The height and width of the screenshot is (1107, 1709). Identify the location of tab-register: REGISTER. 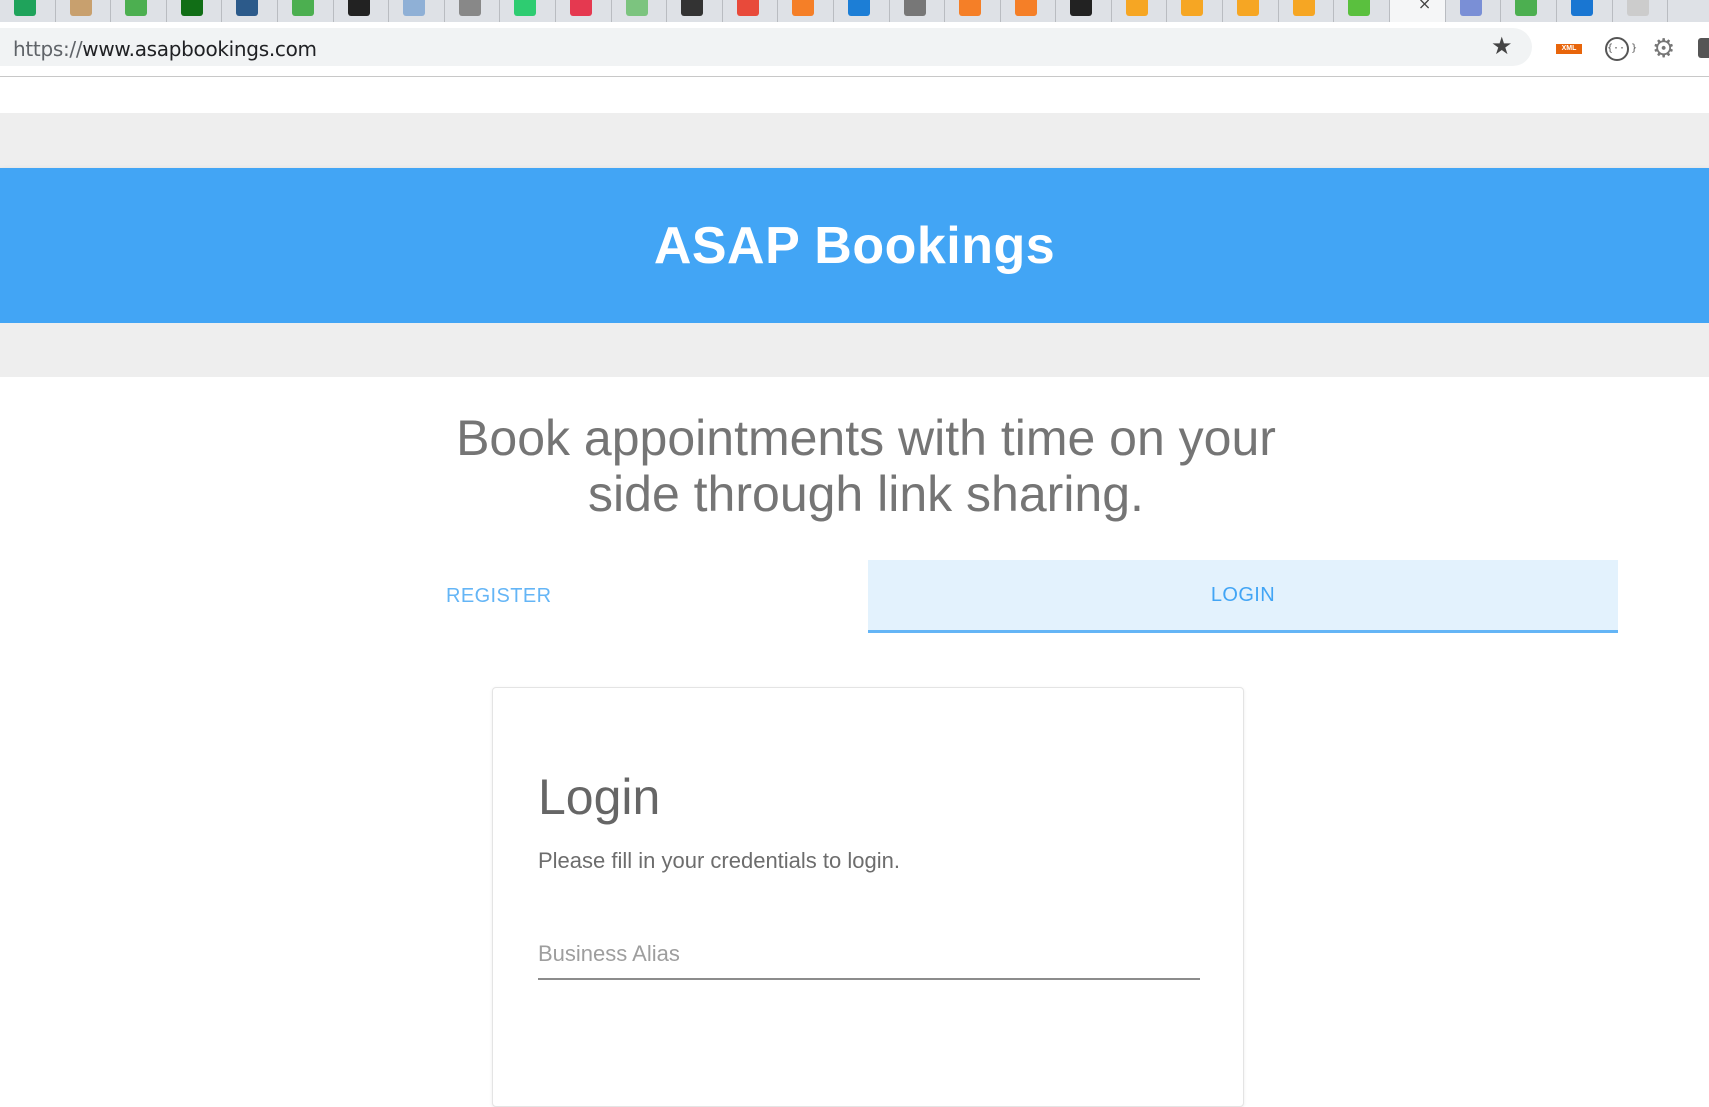
(650, 596).